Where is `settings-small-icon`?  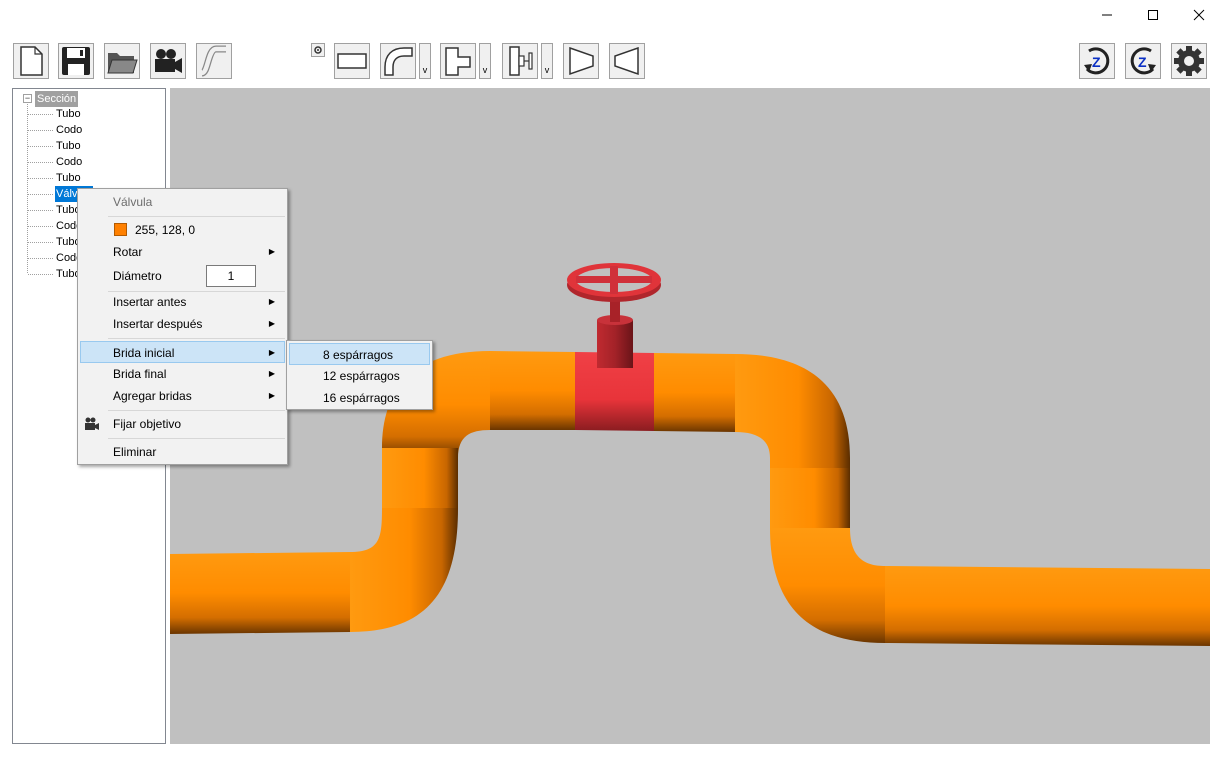 settings-small-icon is located at coordinates (318, 50).